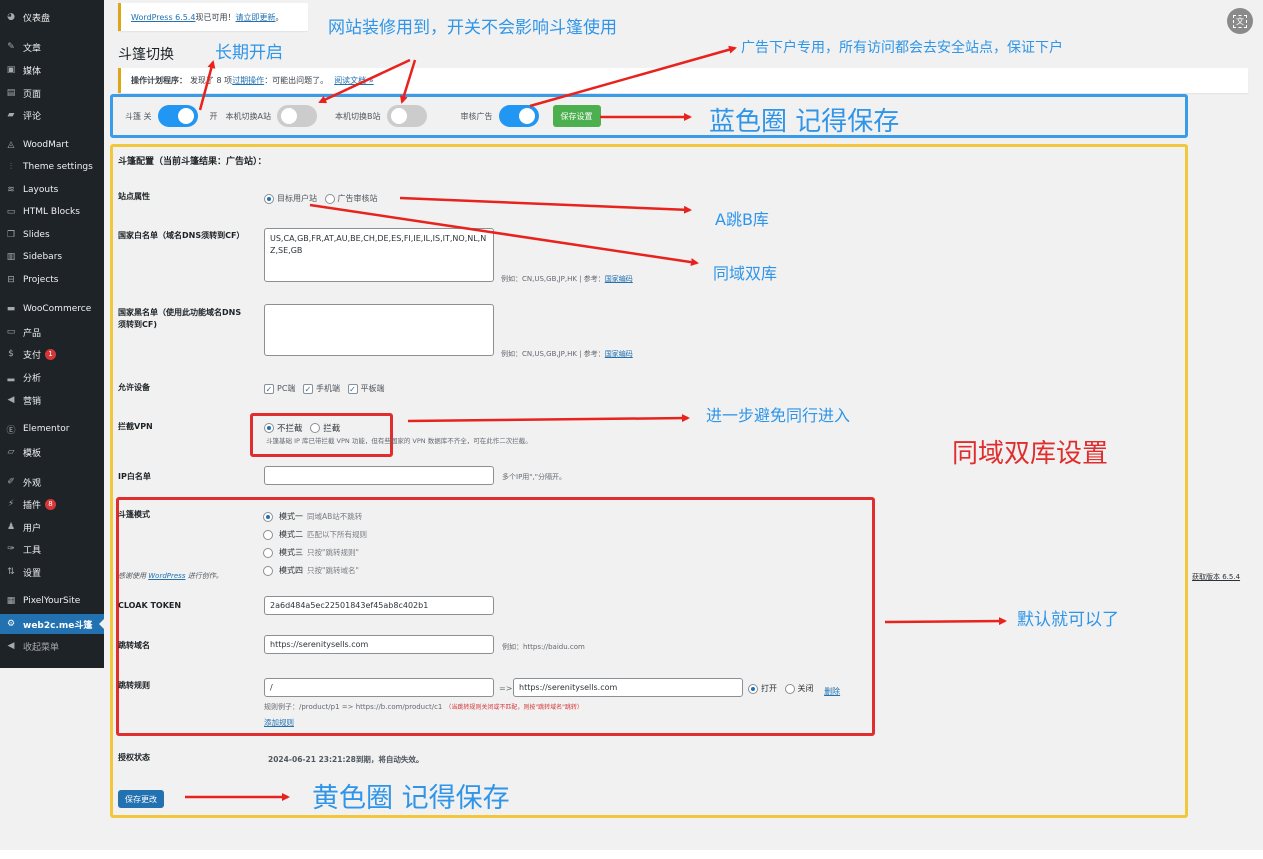 The image size is (1263, 859). Describe the element at coordinates (52, 257) in the screenshot. I see `sidebar-item: ▥ Sidebars` at that location.